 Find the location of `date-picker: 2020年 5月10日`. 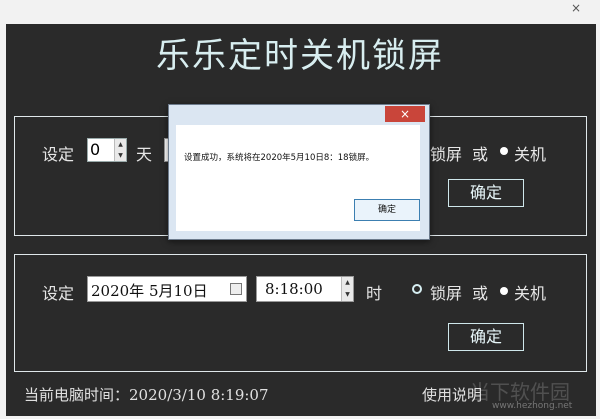

date-picker: 2020年 5月10日 is located at coordinates (167, 289).